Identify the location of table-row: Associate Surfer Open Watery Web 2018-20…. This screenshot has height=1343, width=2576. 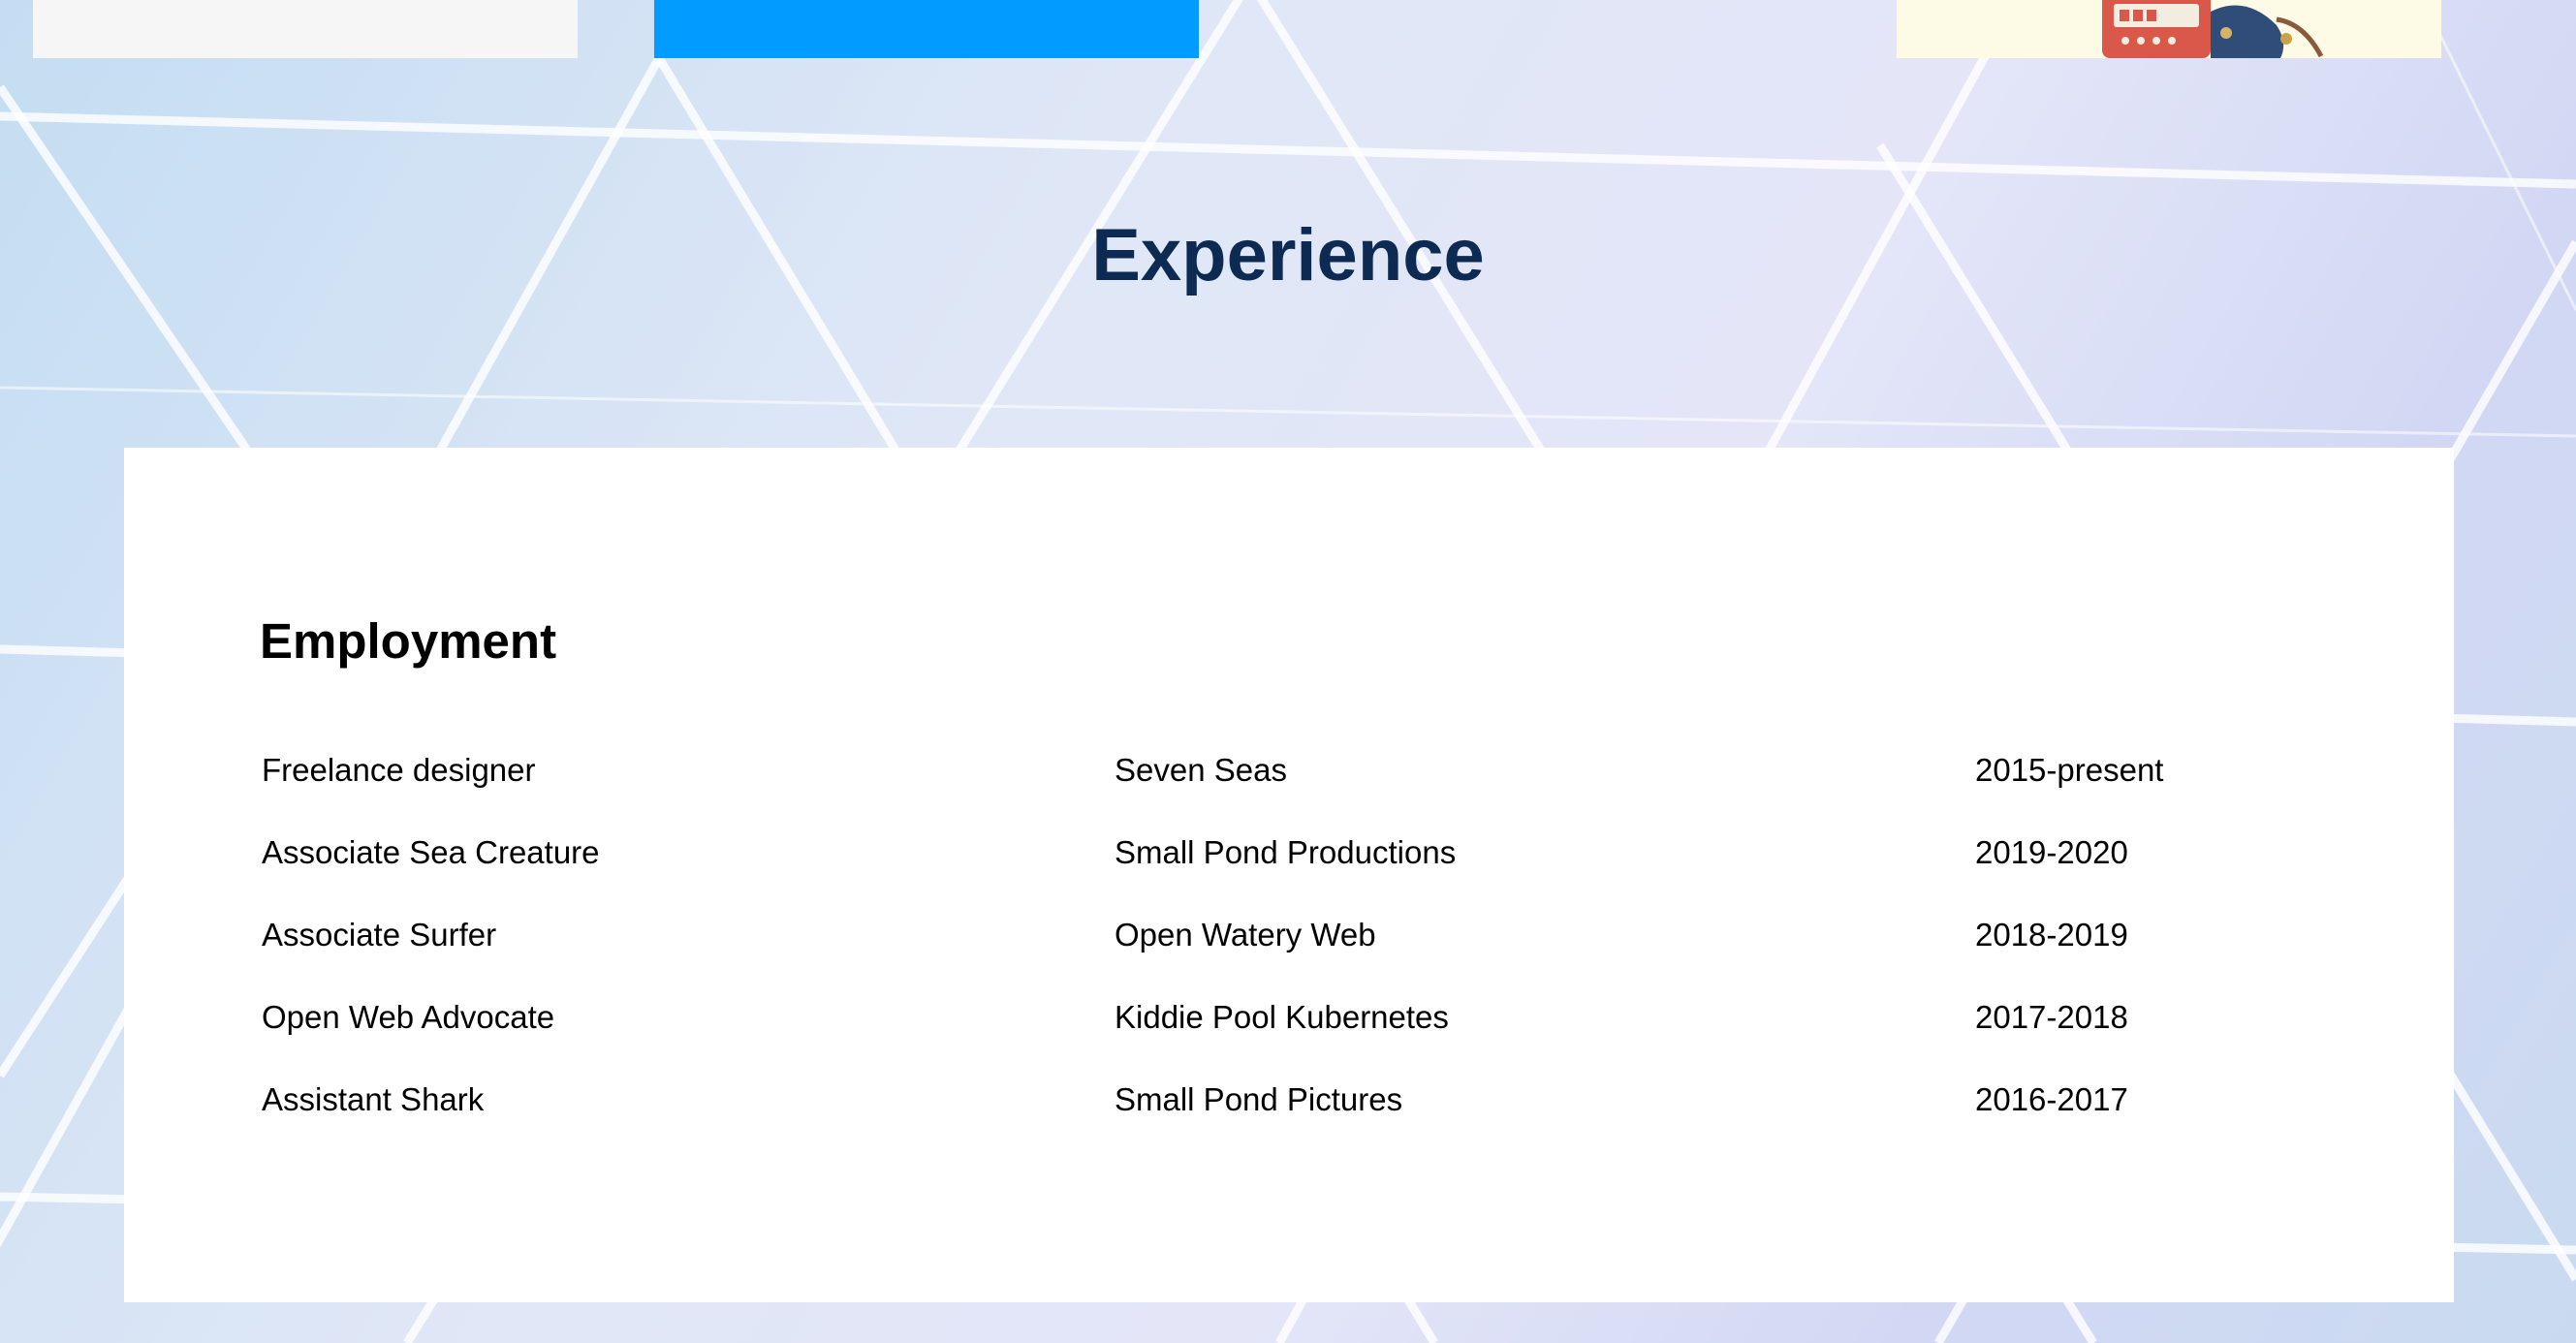
(1289, 946).